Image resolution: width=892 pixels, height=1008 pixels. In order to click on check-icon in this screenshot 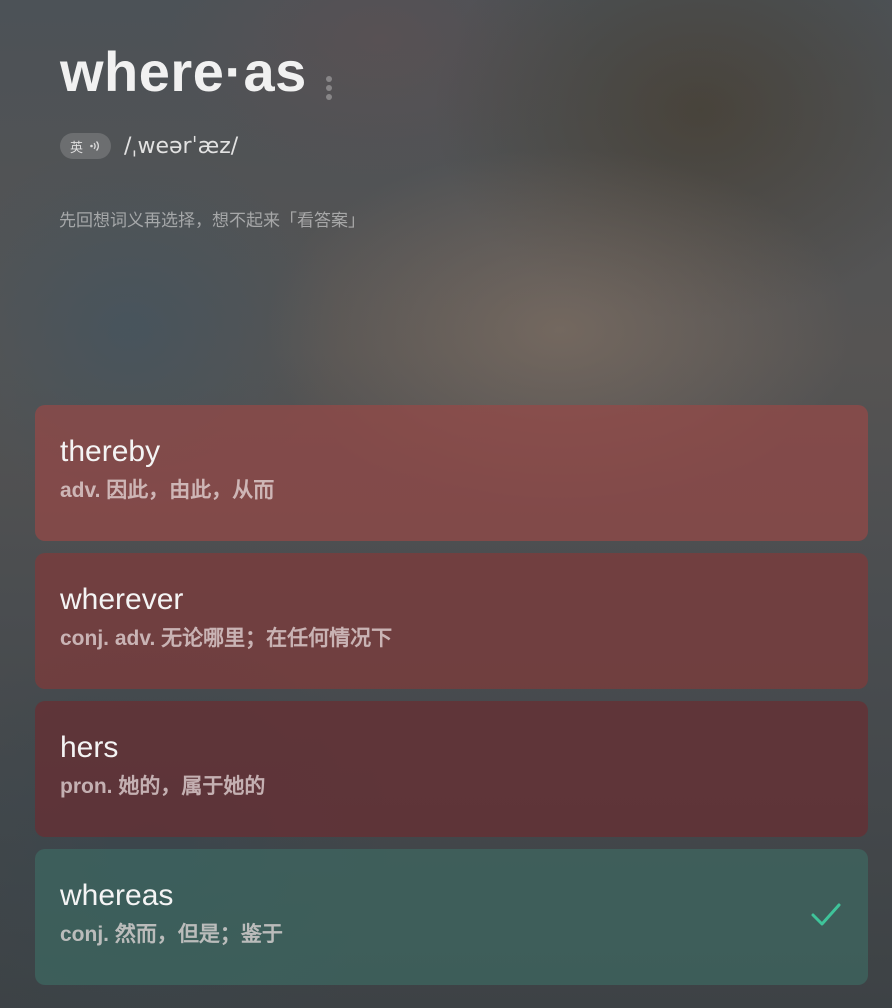, I will do `click(826, 914)`.